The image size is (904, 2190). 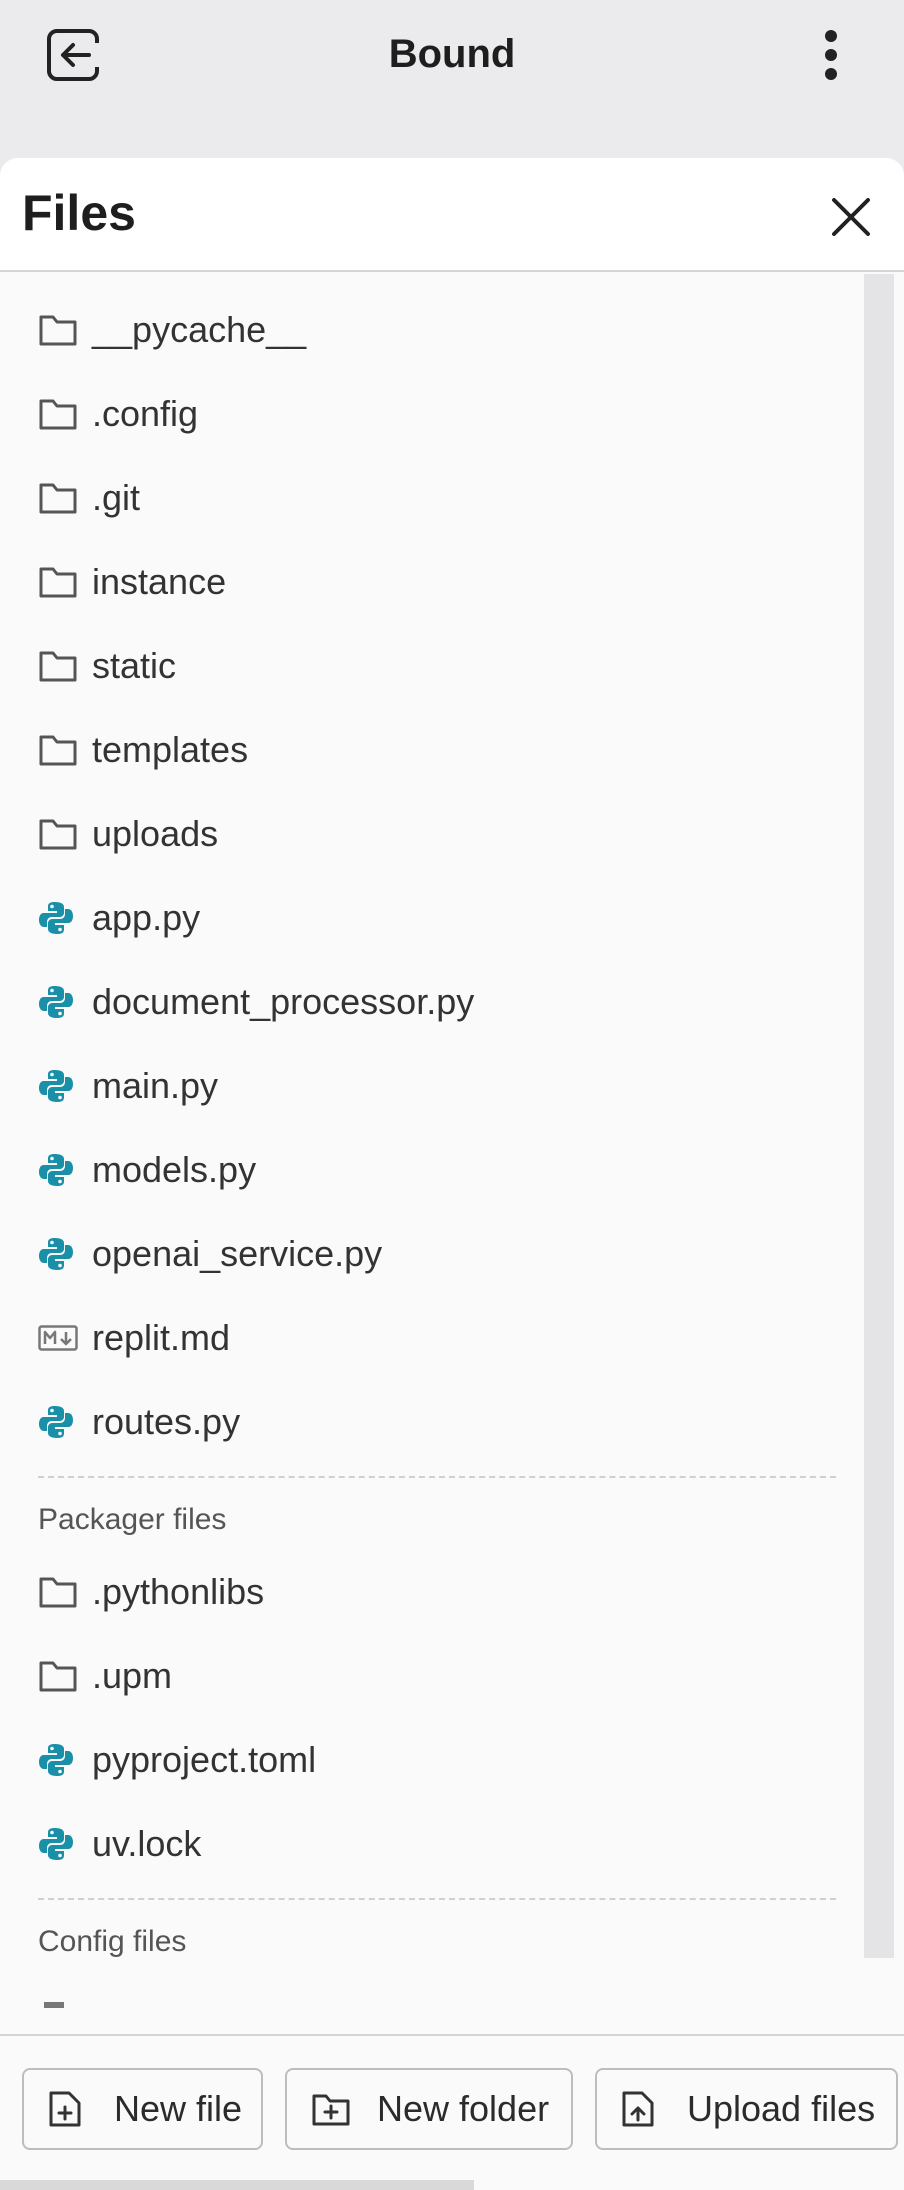 What do you see at coordinates (430, 1086) in the screenshot?
I see `file-item: main.py` at bounding box center [430, 1086].